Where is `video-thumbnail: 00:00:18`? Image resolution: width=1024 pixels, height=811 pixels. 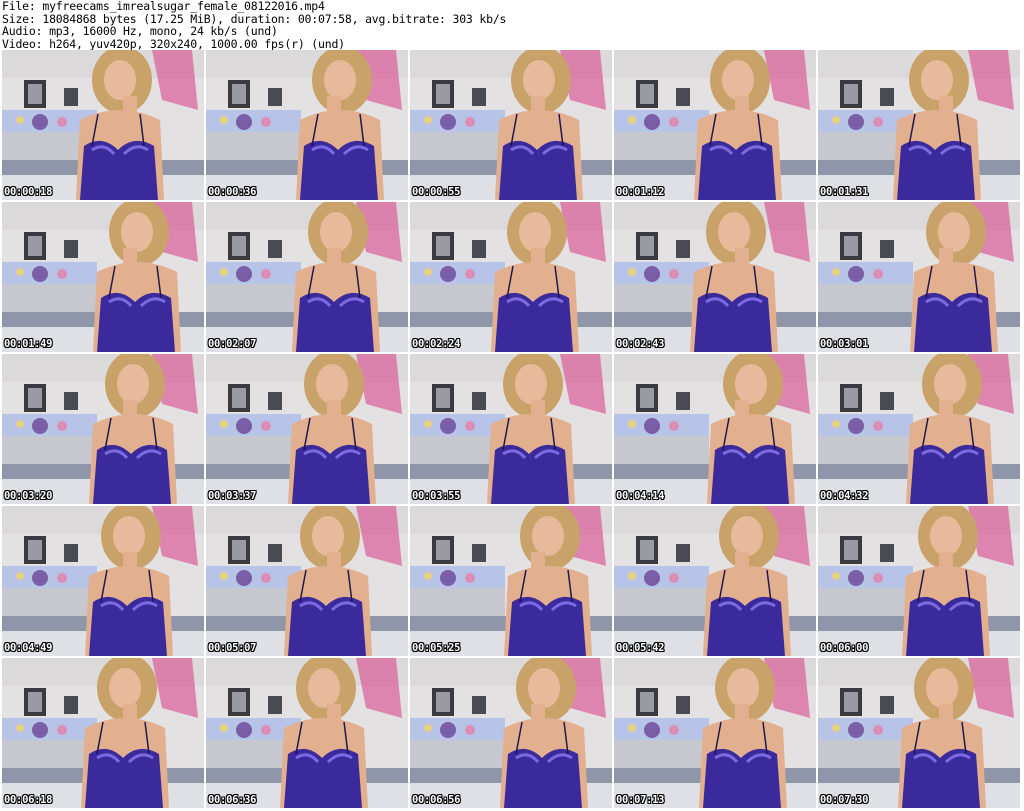
video-thumbnail: 00:00:18 is located at coordinates (103, 125).